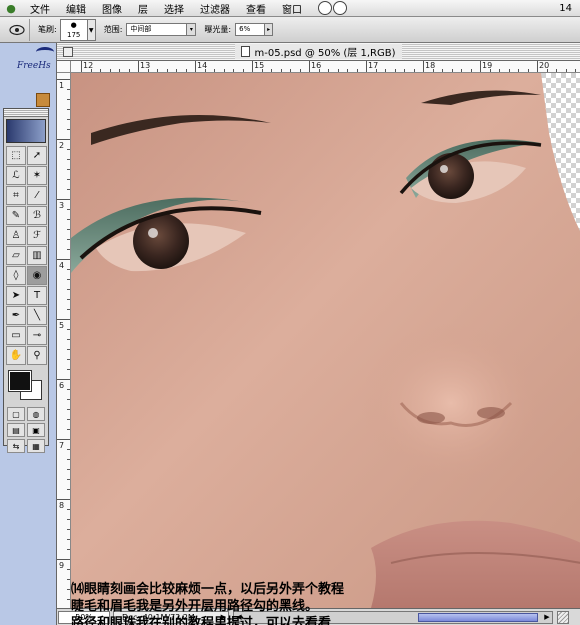  What do you see at coordinates (88, 65) in the screenshot?
I see `ruler-top-label: 12` at bounding box center [88, 65].